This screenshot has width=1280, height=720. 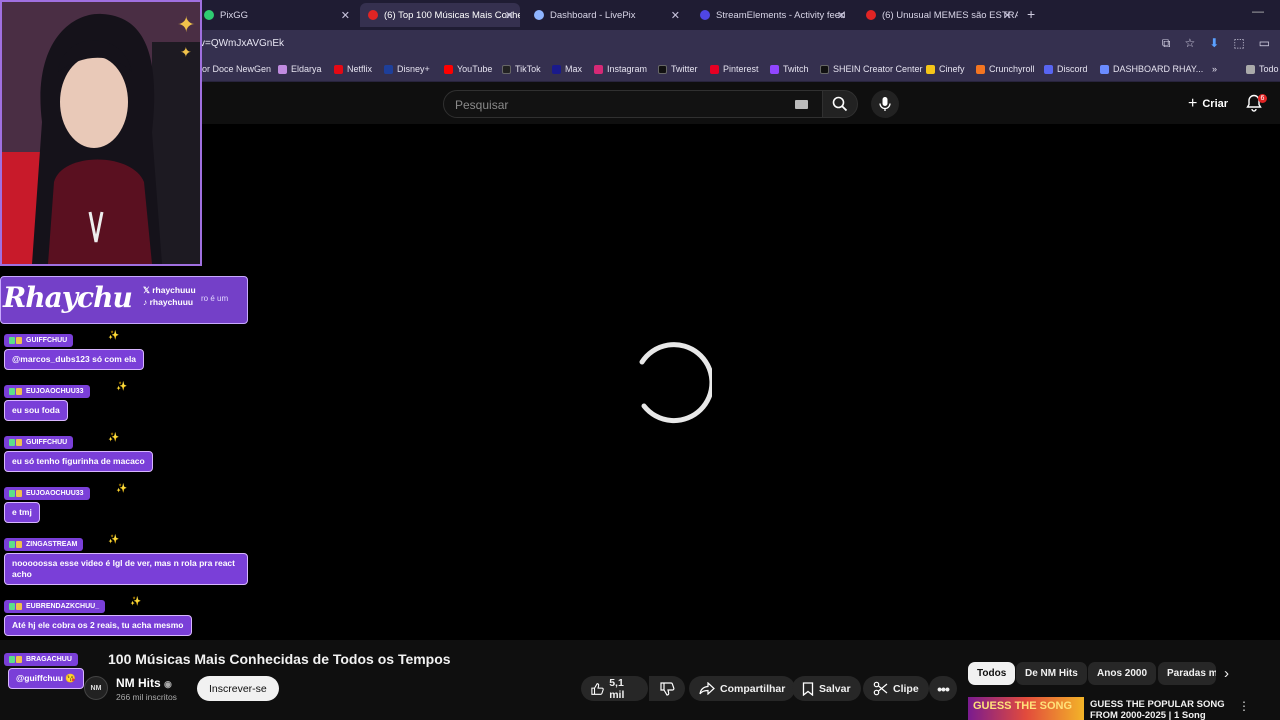 What do you see at coordinates (620, 69) in the screenshot?
I see `bookmark-item: Instagram` at bounding box center [620, 69].